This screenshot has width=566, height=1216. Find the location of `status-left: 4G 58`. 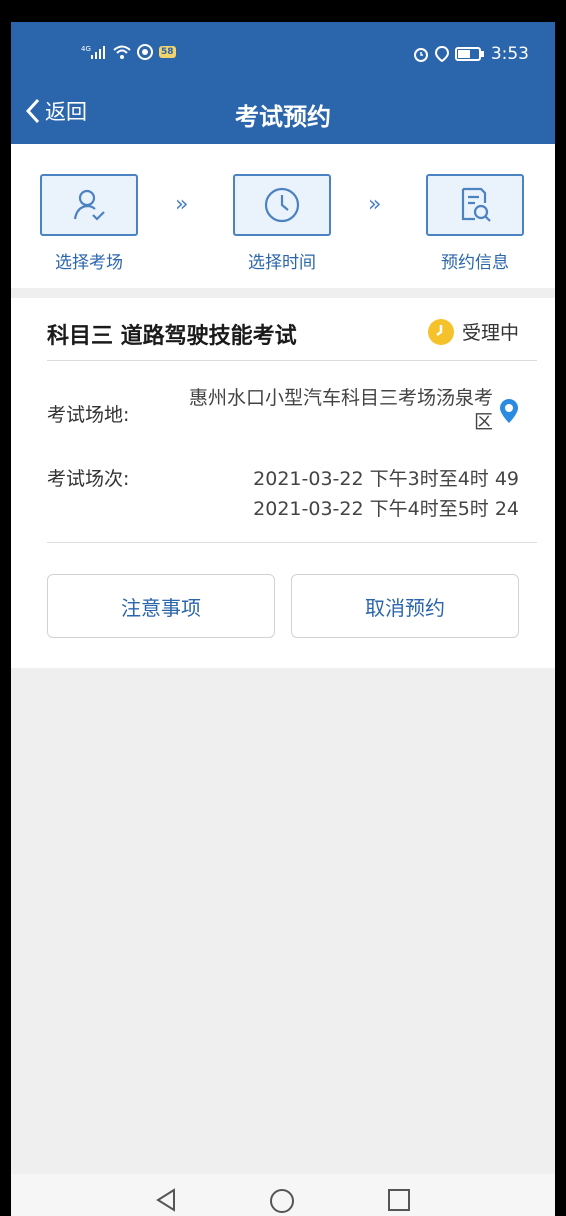

status-left: 4G 58 is located at coordinates (128, 52).